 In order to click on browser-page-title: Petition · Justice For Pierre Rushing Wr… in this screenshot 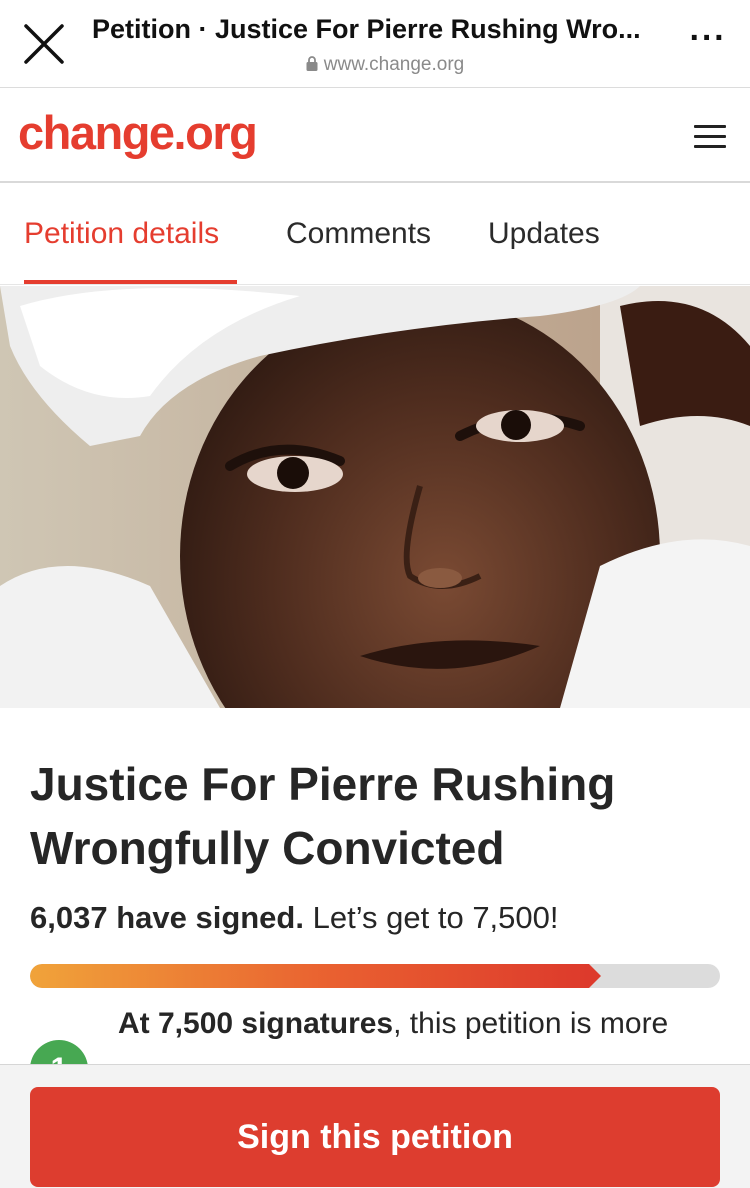, I will do `click(366, 29)`.